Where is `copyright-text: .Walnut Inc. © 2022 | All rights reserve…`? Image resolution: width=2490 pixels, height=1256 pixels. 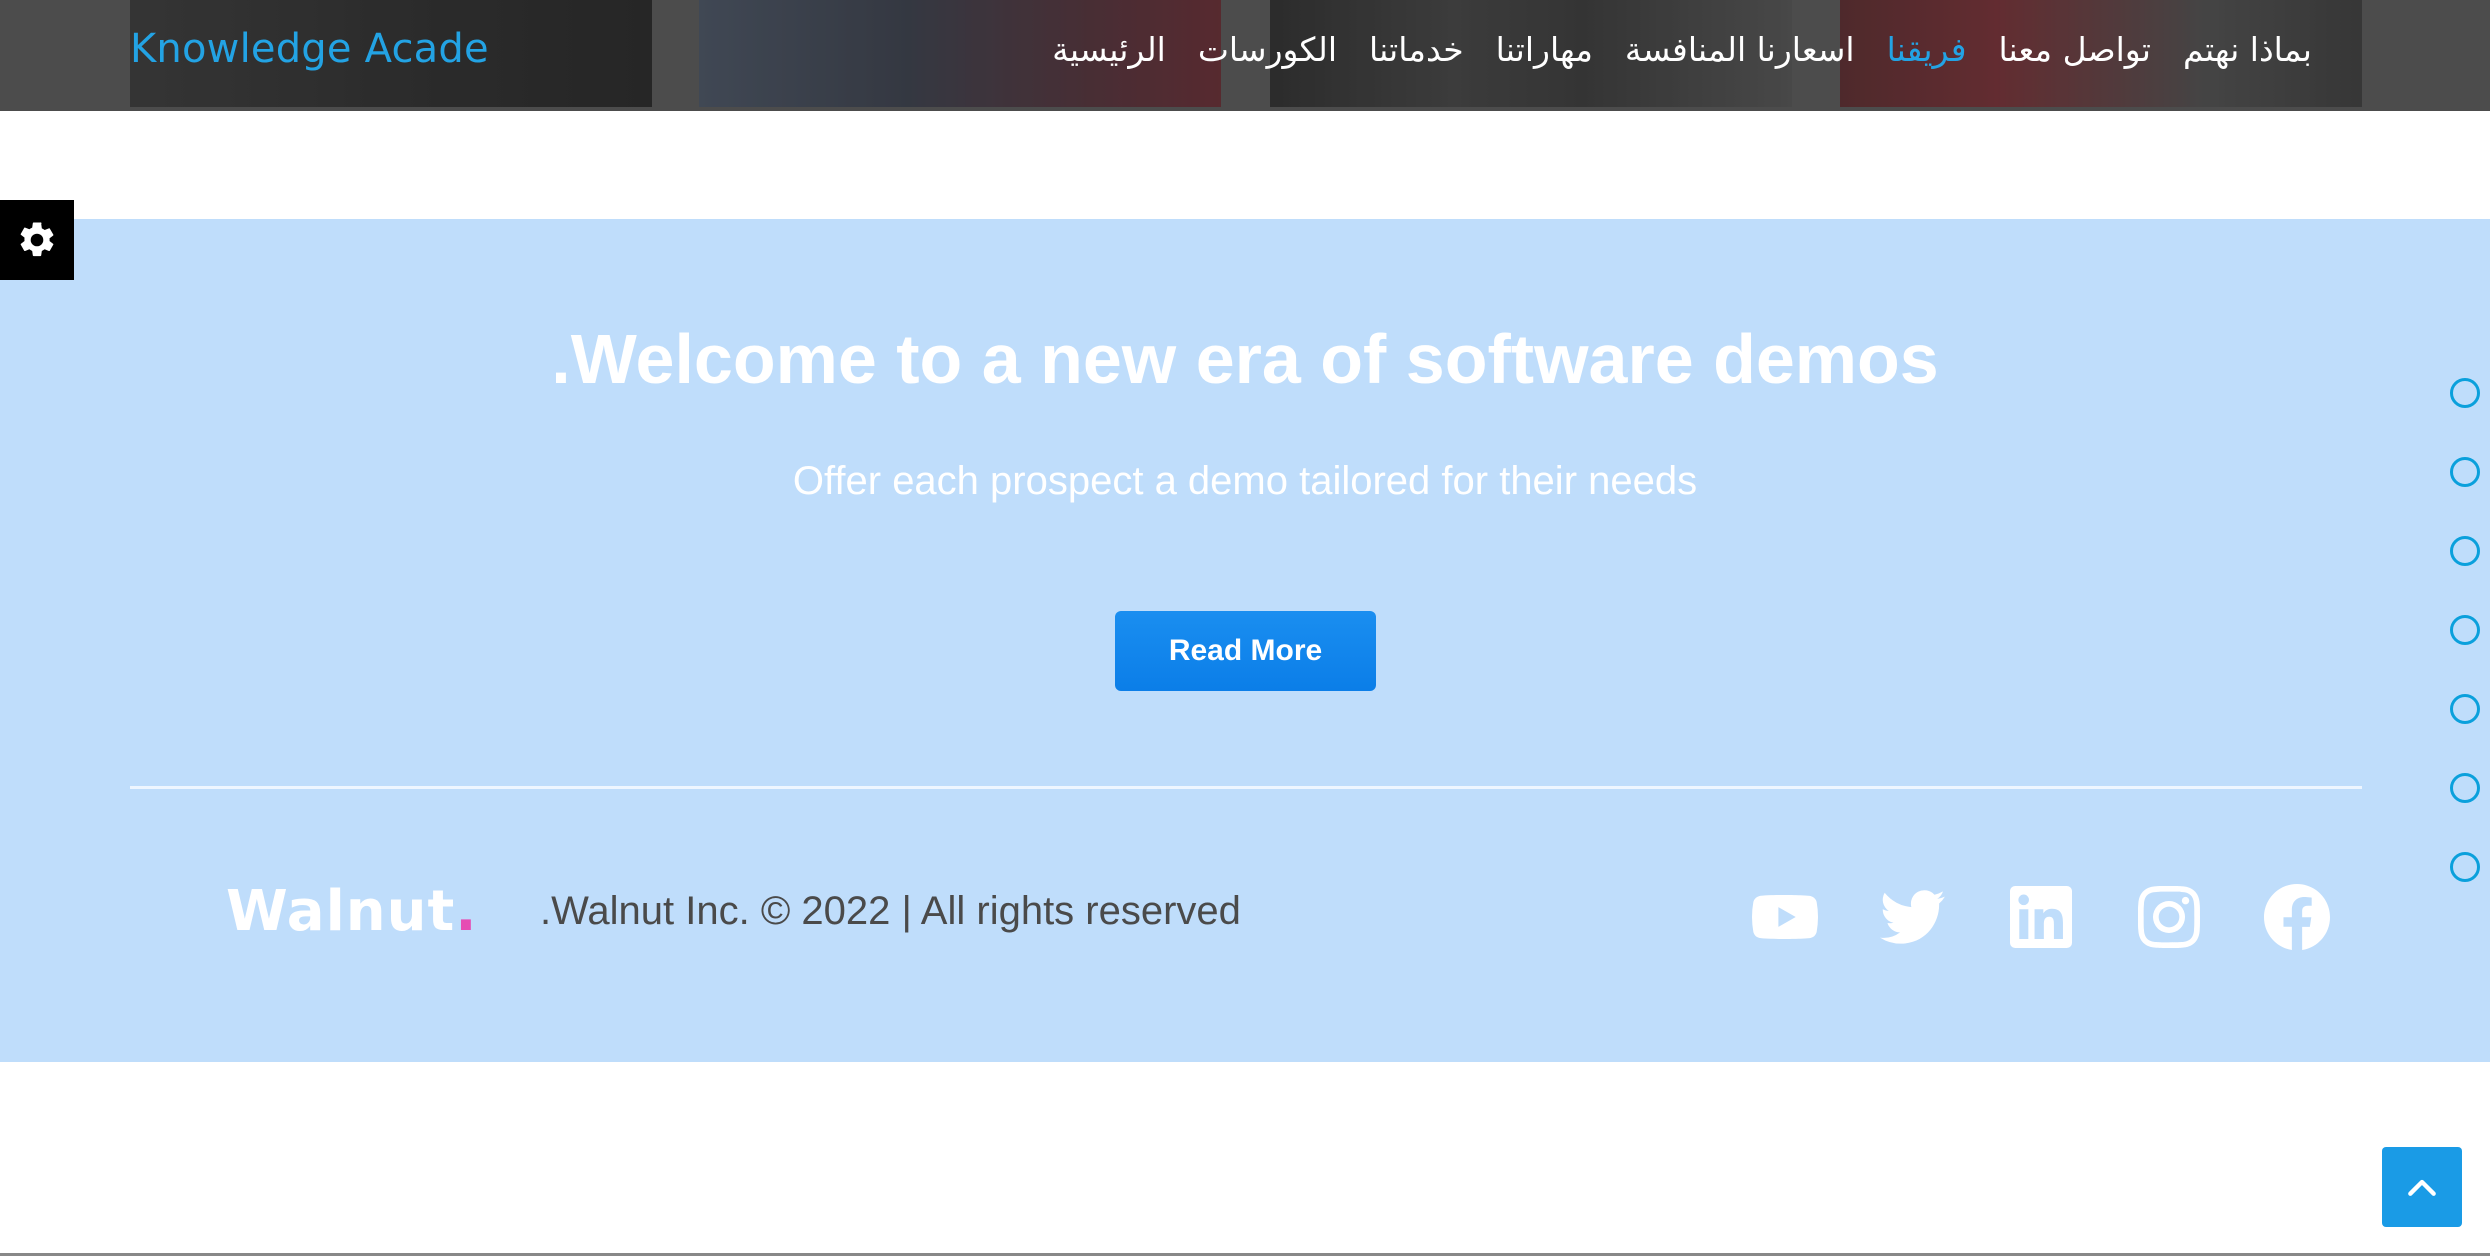
copyright-text: .Walnut Inc. © 2022 | All rights reserve… is located at coordinates (890, 911).